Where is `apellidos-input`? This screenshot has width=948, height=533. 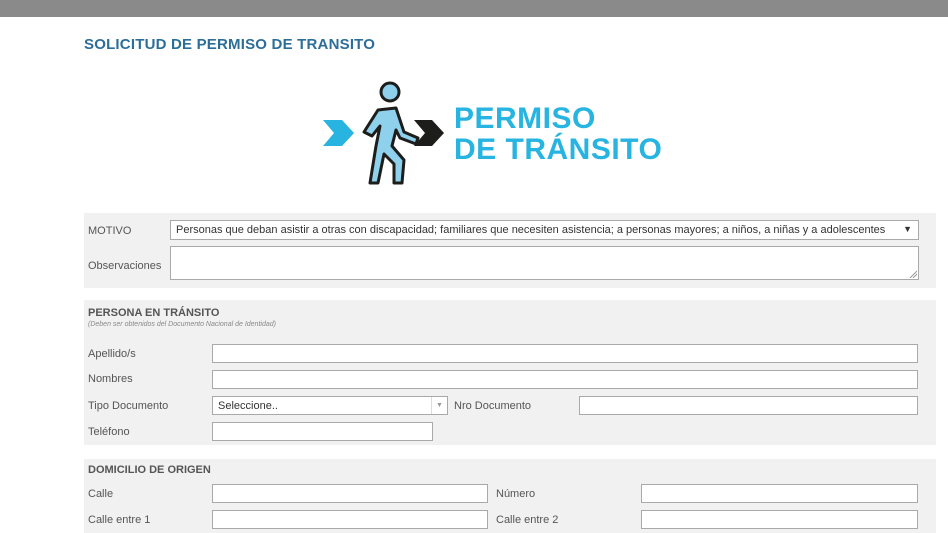 apellidos-input is located at coordinates (565, 353).